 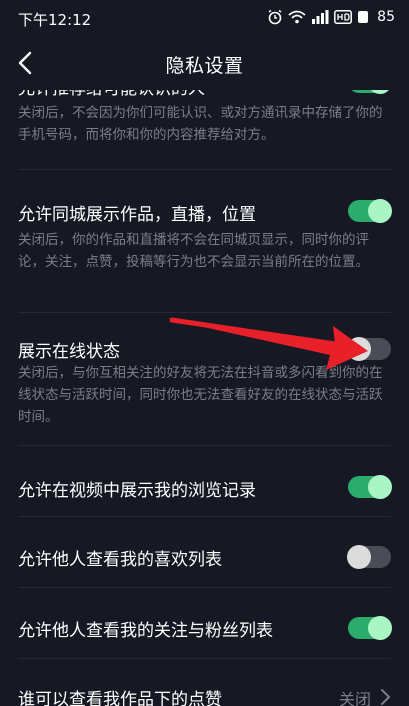 I want to click on setting-title: 谁可以查看我作品下的点赞, so click(x=120, y=698).